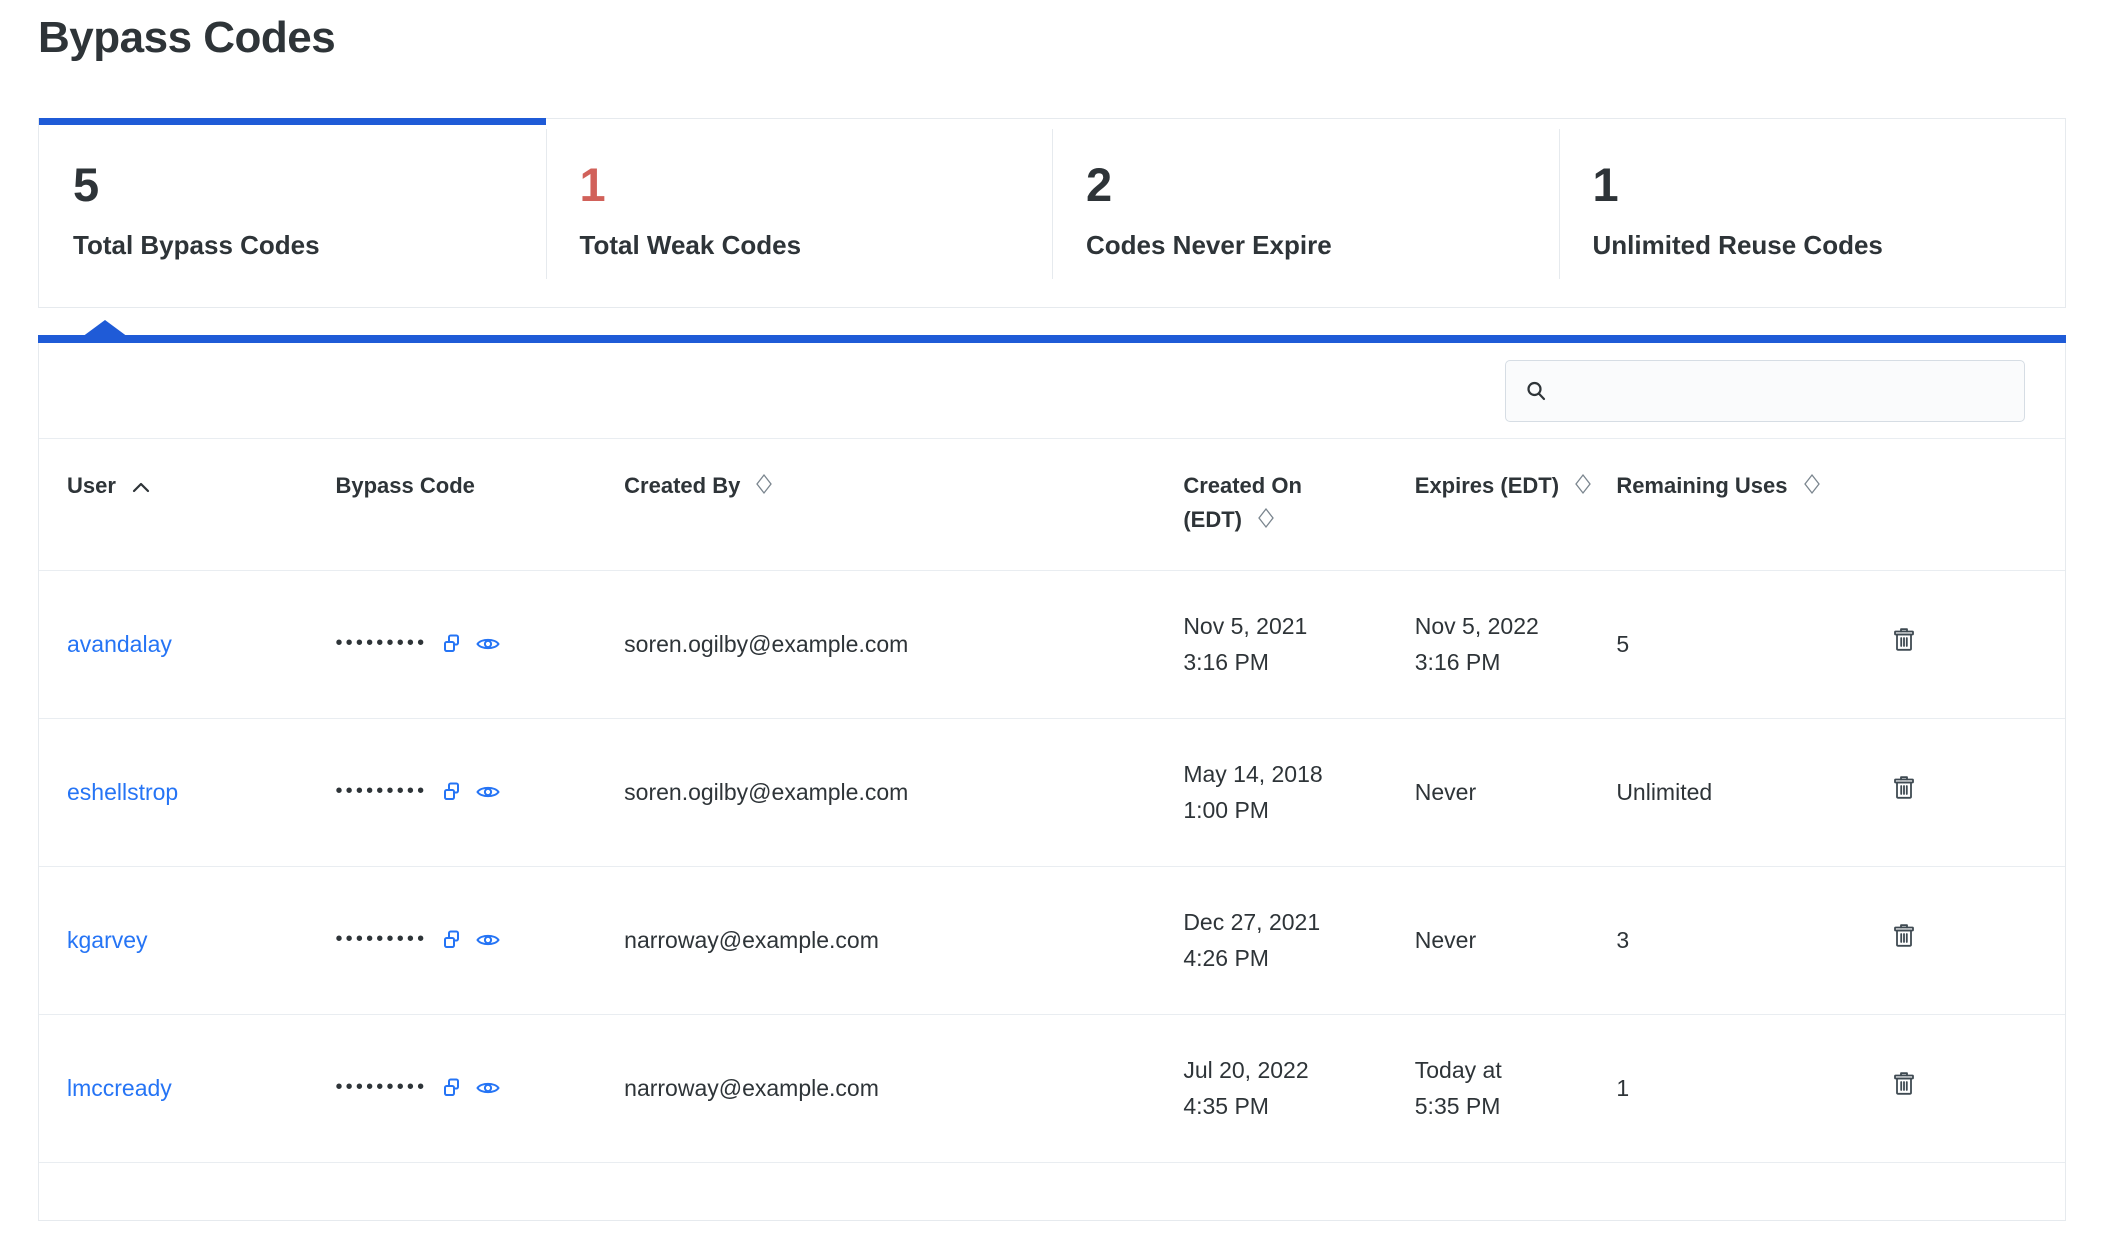  Describe the element at coordinates (1515, 644) in the screenshot. I see `cell-expires: Nov 5, 2022 3:16 PM` at that location.